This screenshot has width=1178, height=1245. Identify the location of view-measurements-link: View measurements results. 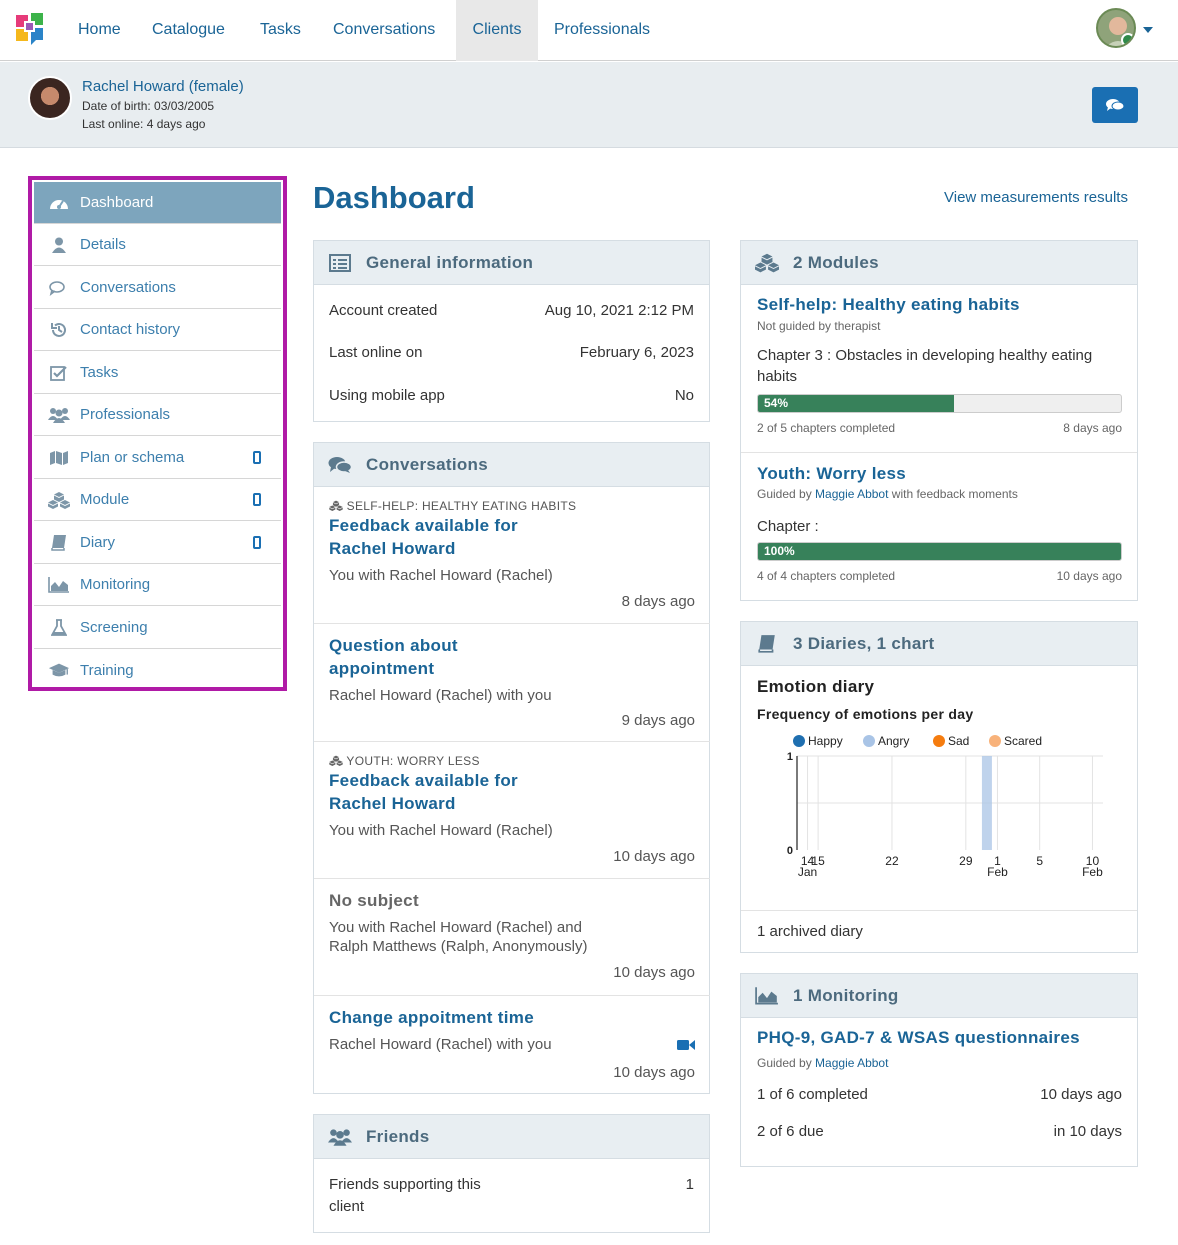
(1036, 197).